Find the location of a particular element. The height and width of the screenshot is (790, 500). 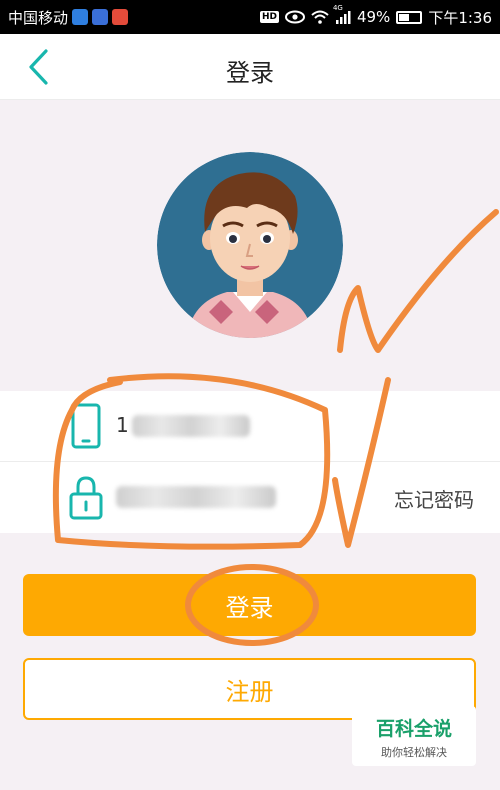

network-type-label: 4G is located at coordinates (337, 8).